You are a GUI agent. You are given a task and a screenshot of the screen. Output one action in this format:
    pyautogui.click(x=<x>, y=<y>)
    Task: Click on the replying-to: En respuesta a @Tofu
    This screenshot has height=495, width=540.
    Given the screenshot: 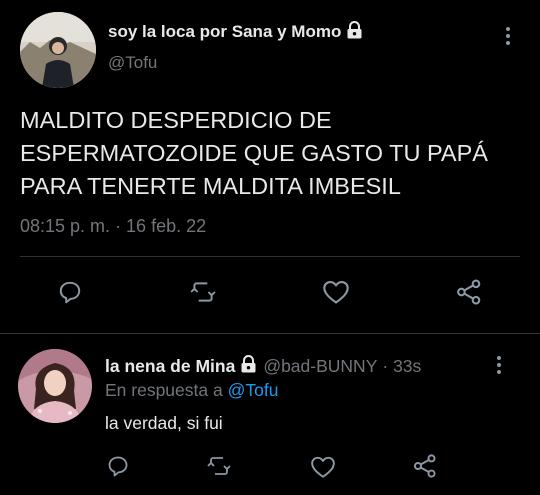 What is the action you would take?
    pyautogui.click(x=191, y=390)
    